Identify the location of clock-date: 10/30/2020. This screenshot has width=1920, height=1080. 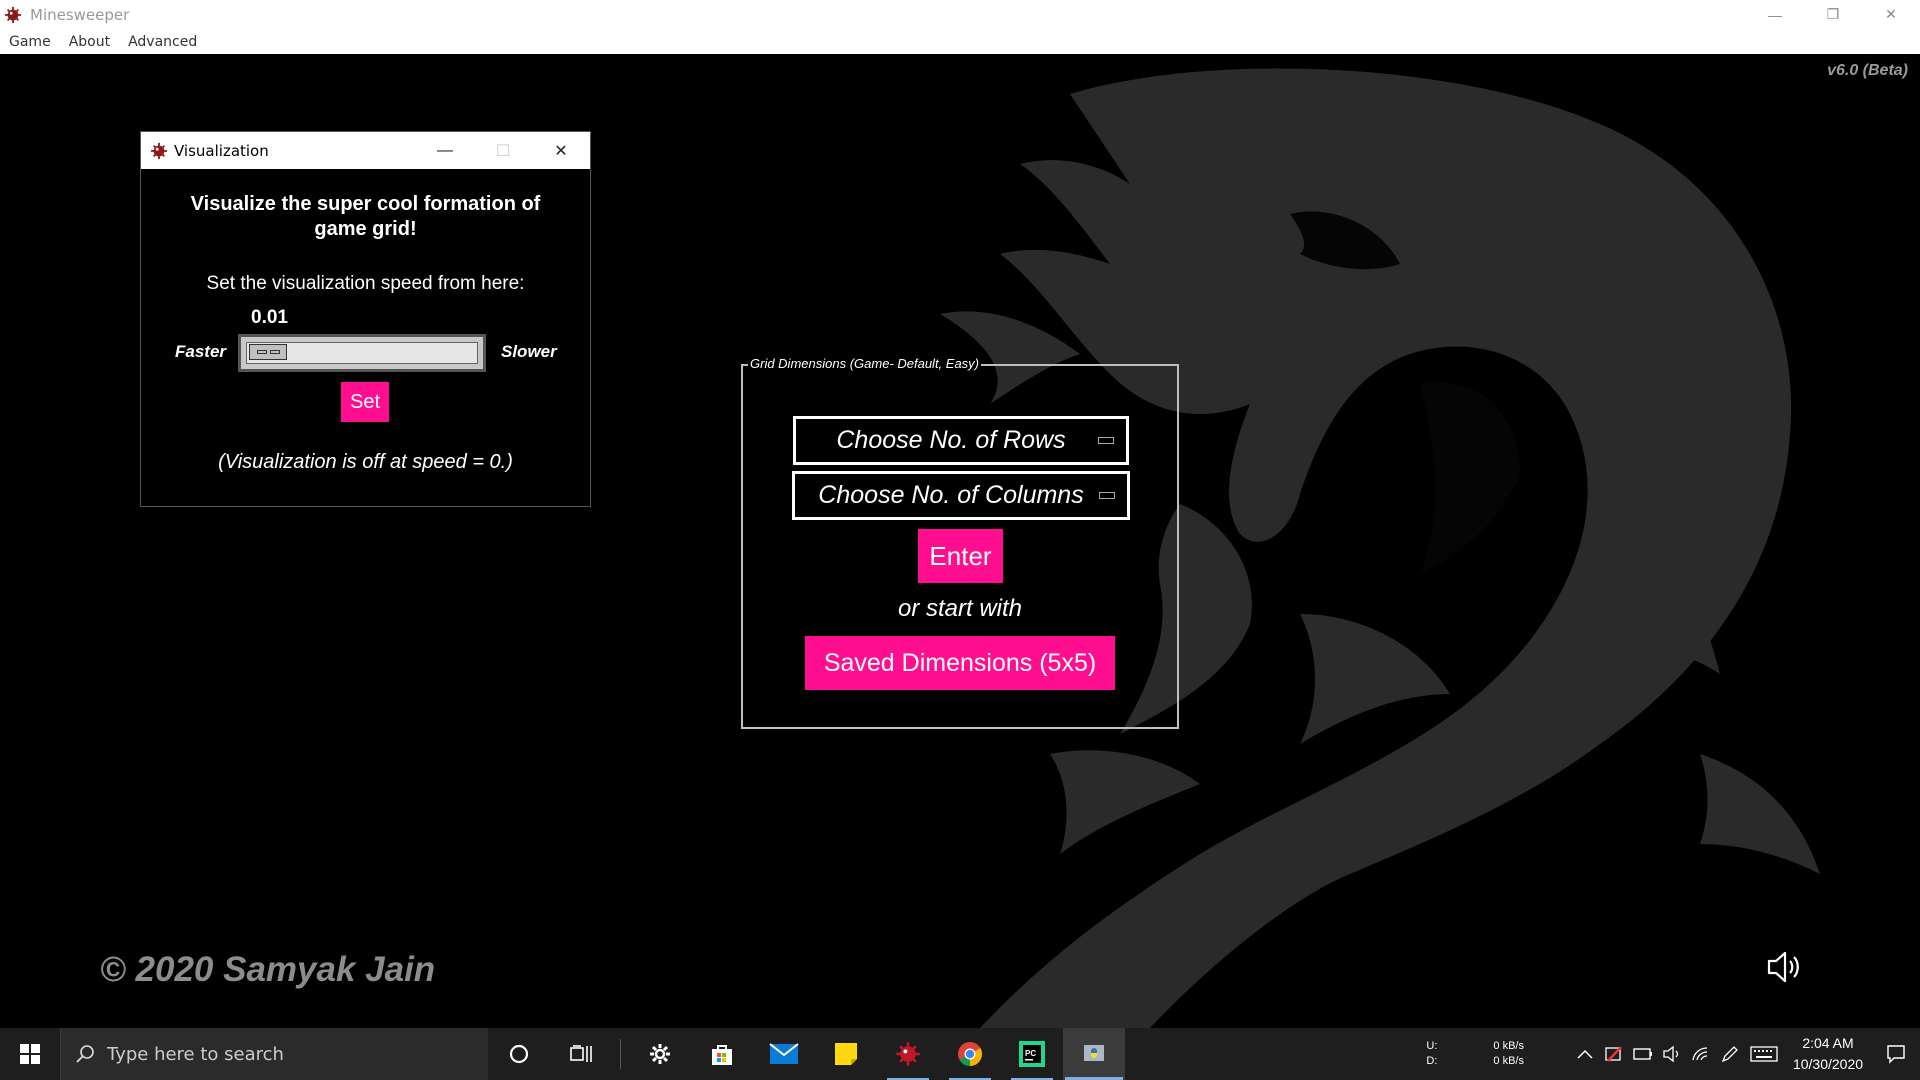
(1828, 1064).